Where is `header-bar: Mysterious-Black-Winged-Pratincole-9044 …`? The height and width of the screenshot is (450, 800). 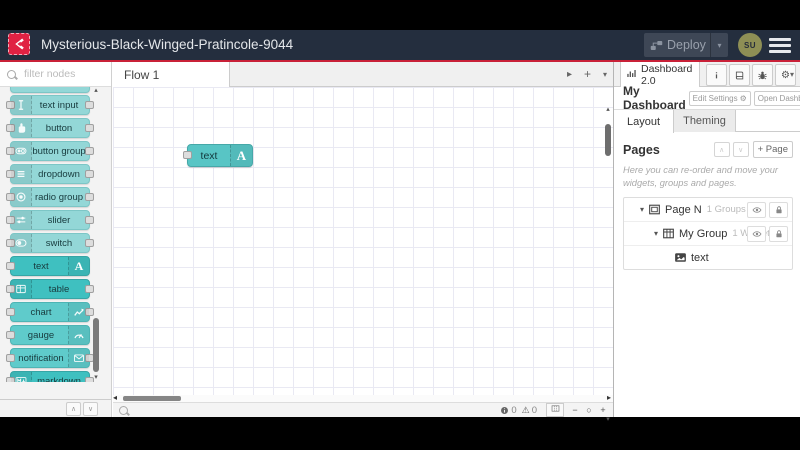 header-bar: Mysterious-Black-Winged-Pratincole-9044 … is located at coordinates (400, 46).